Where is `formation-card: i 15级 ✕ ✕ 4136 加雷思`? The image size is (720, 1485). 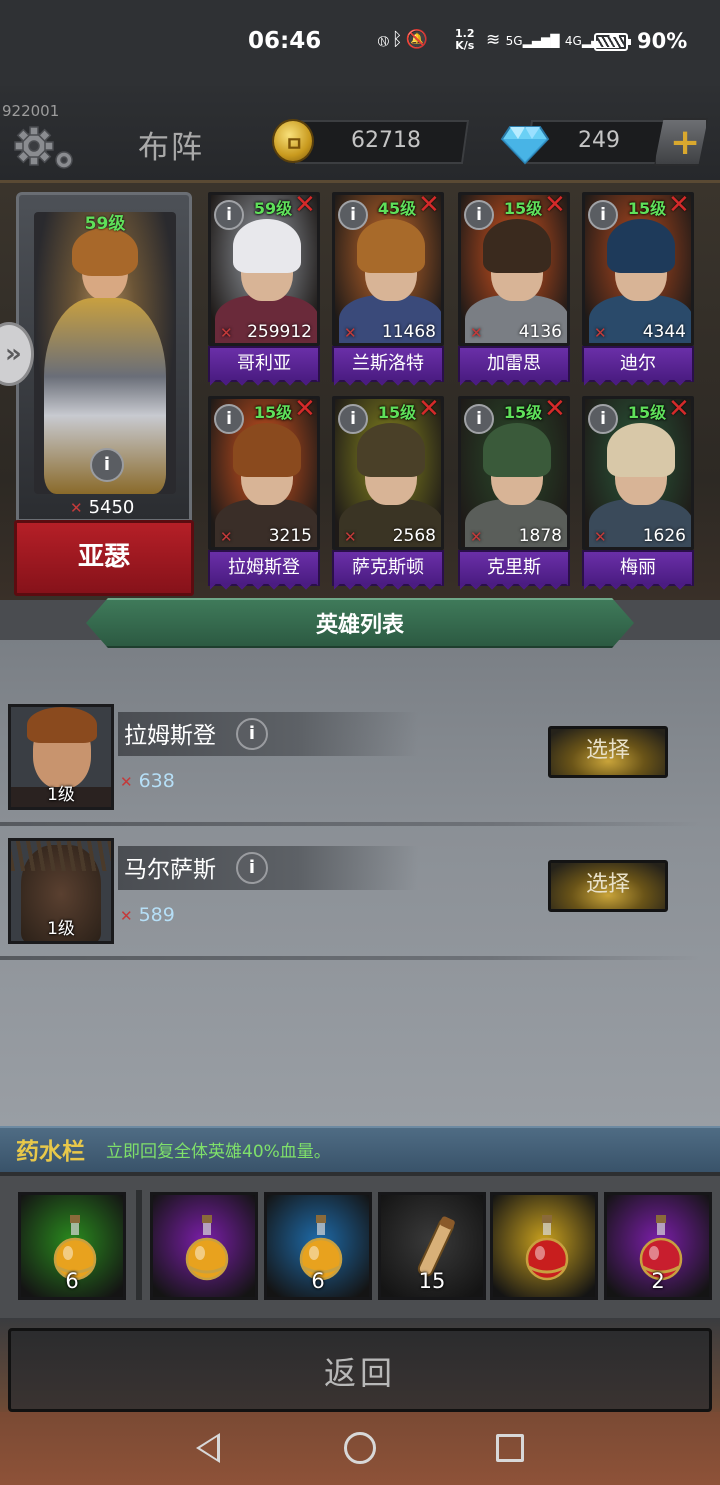
formation-card: i 15级 ✕ ✕ 4136 加雷思 is located at coordinates (514, 289).